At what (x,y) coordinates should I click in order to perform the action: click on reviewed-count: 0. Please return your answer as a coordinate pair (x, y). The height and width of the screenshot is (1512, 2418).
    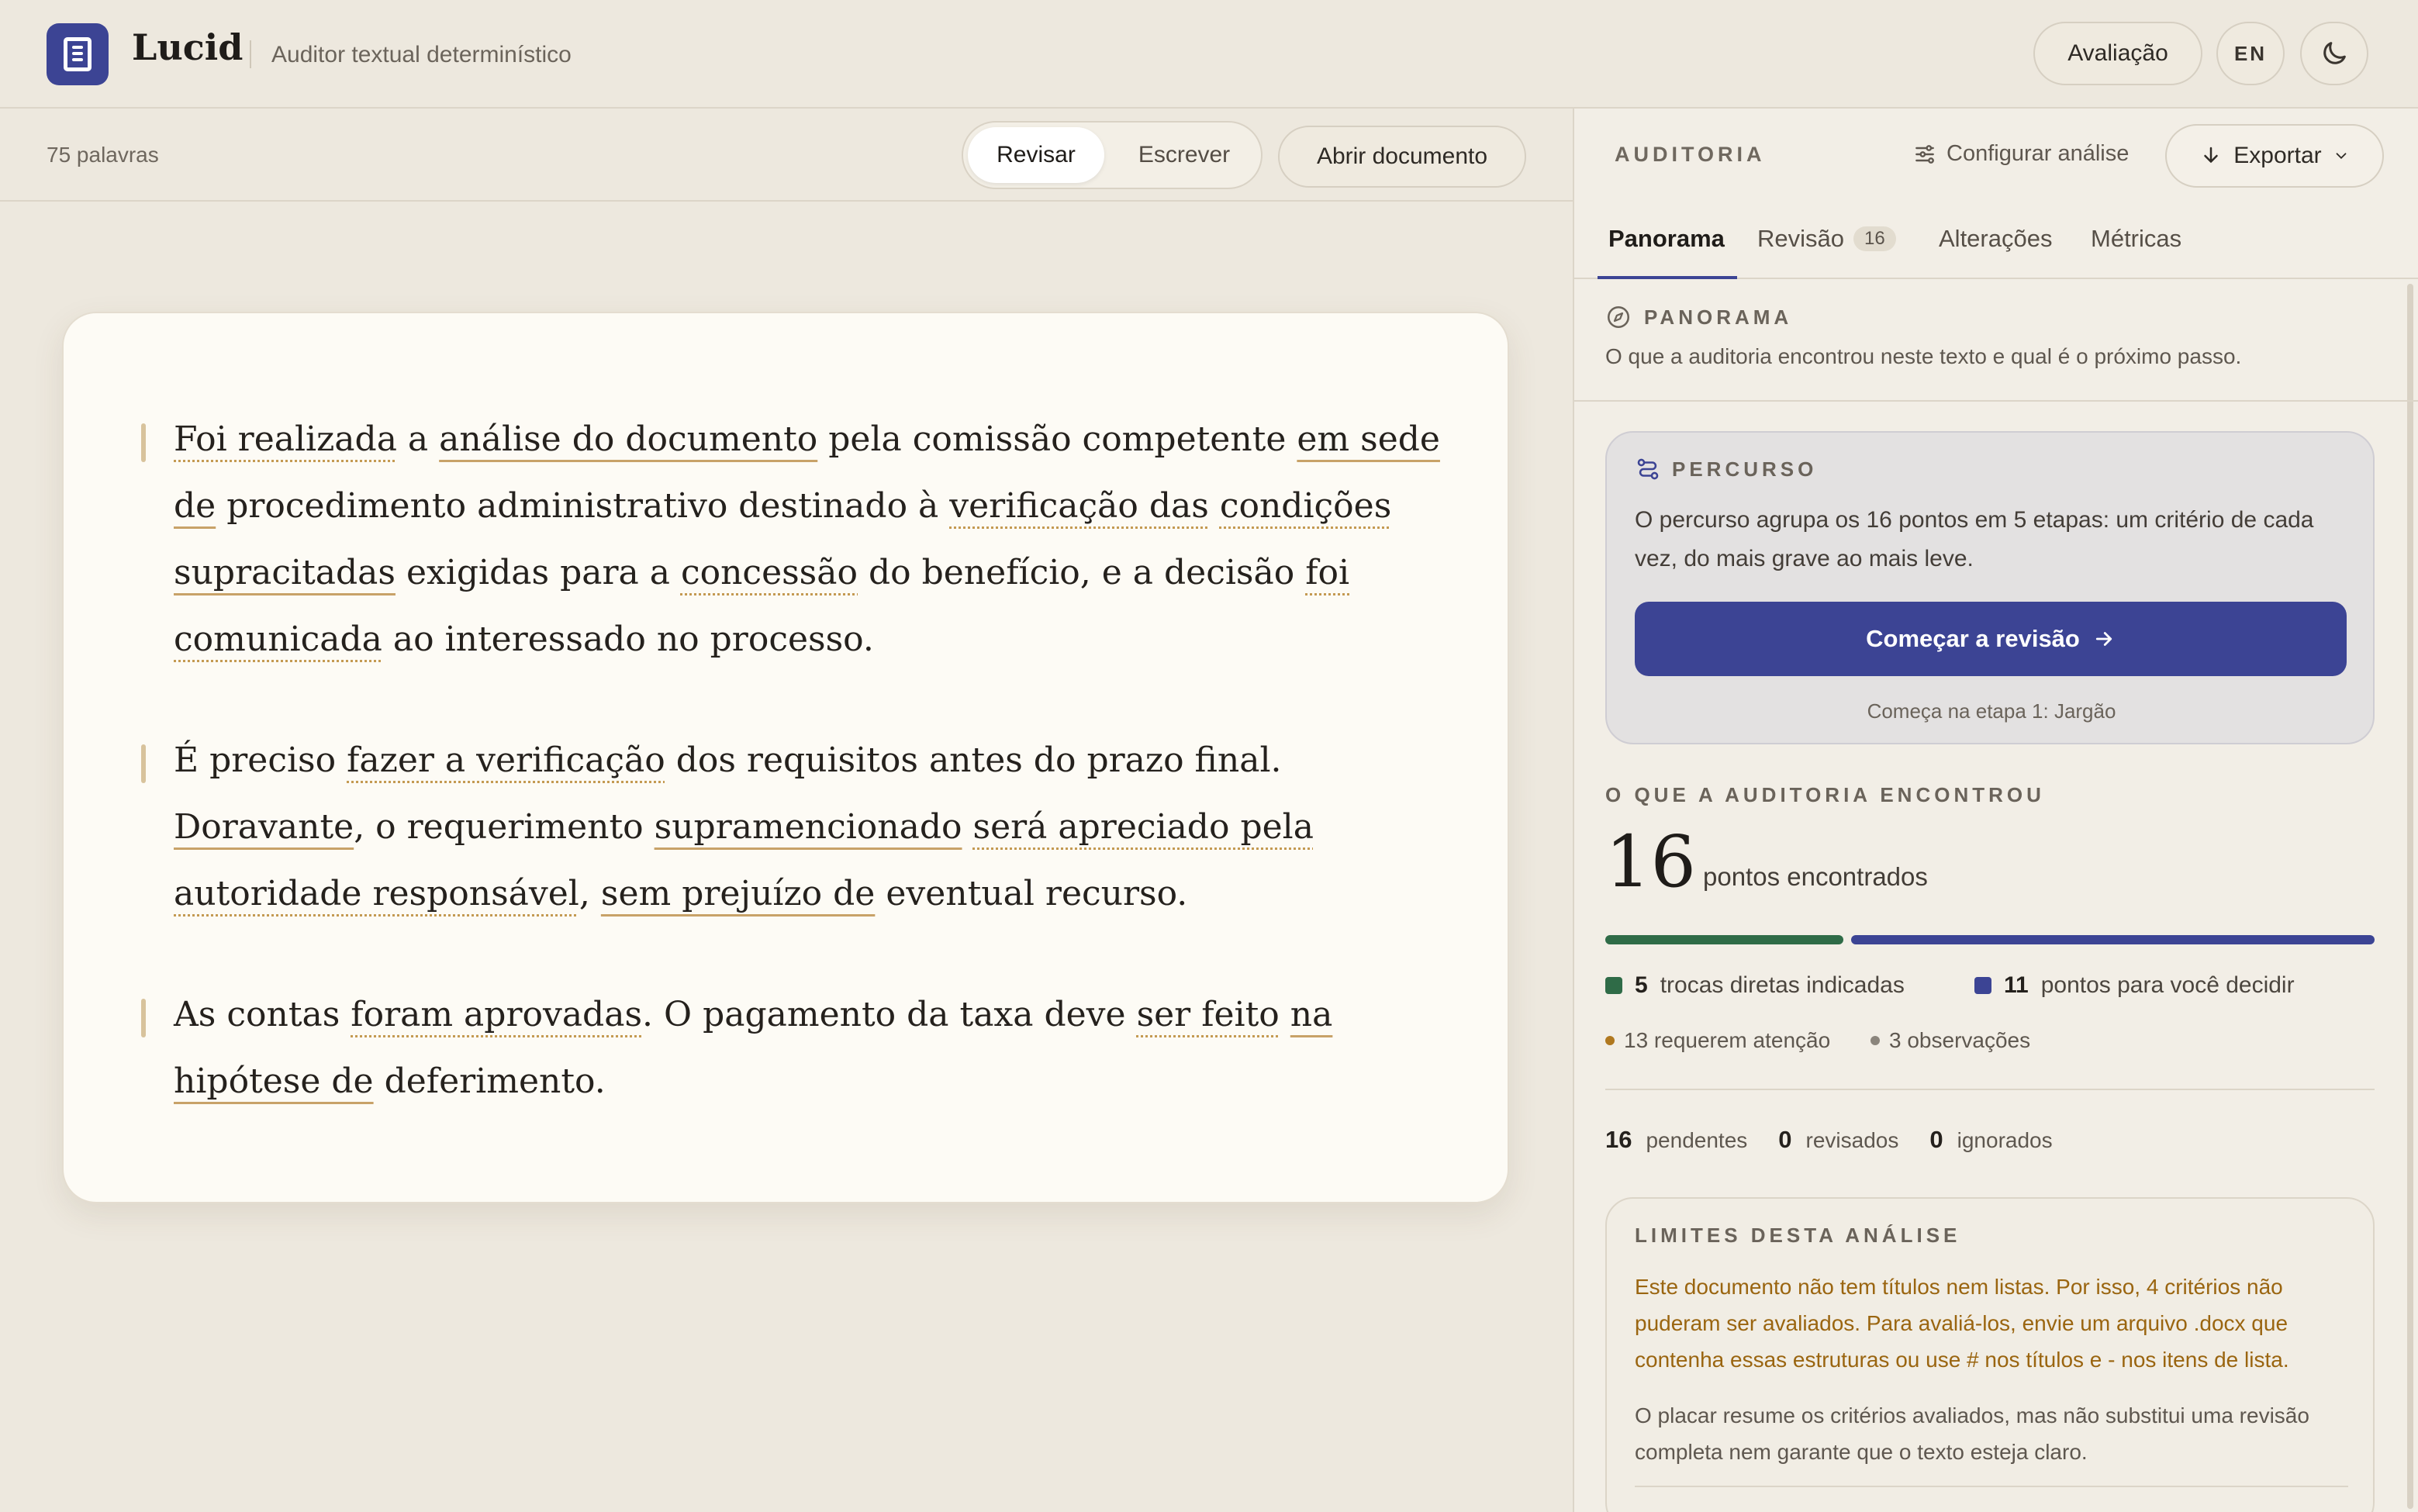
    Looking at the image, I should click on (1785, 1139).